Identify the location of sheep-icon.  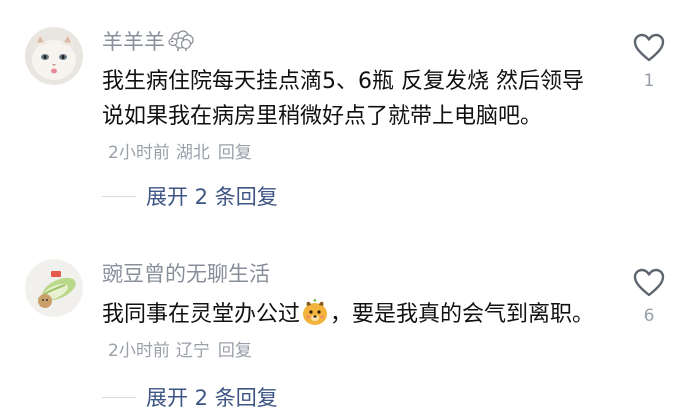
(181, 40).